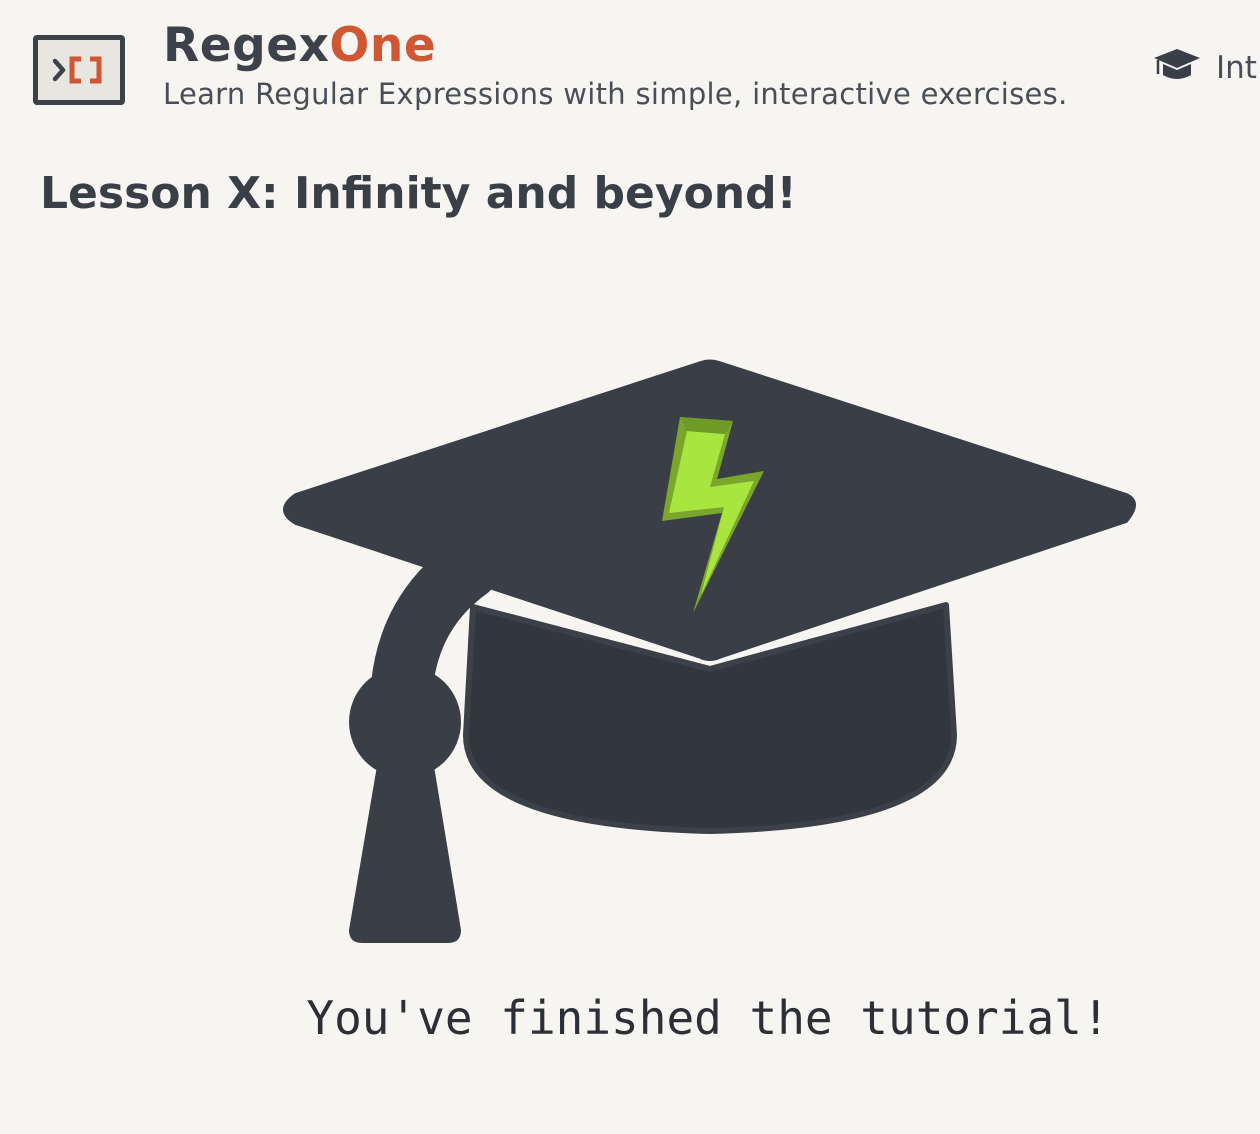 Image resolution: width=1260 pixels, height=1134 pixels. What do you see at coordinates (383, 45) in the screenshot?
I see `brand-name-one: One` at bounding box center [383, 45].